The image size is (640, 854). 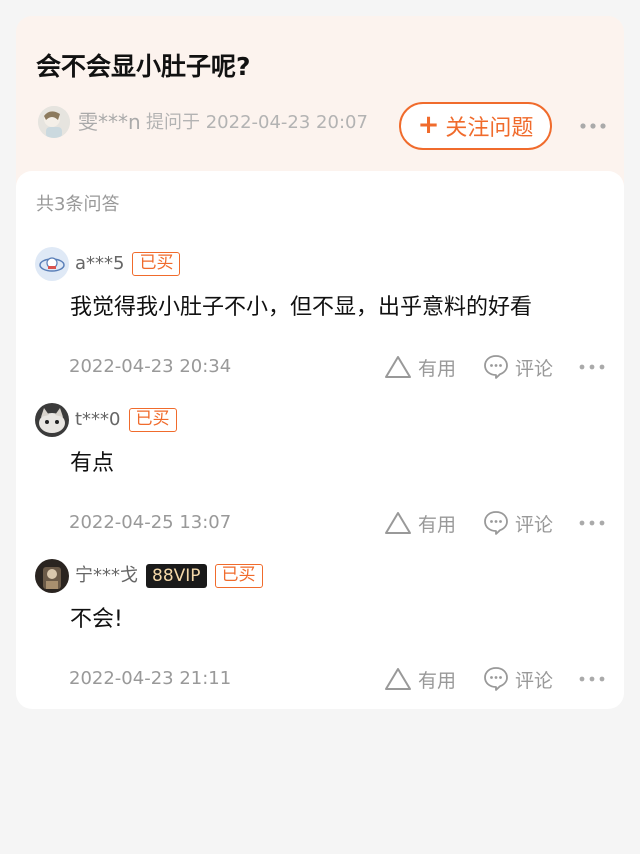 What do you see at coordinates (150, 522) in the screenshot?
I see `answer-date: 2022-04-25 13:07` at bounding box center [150, 522].